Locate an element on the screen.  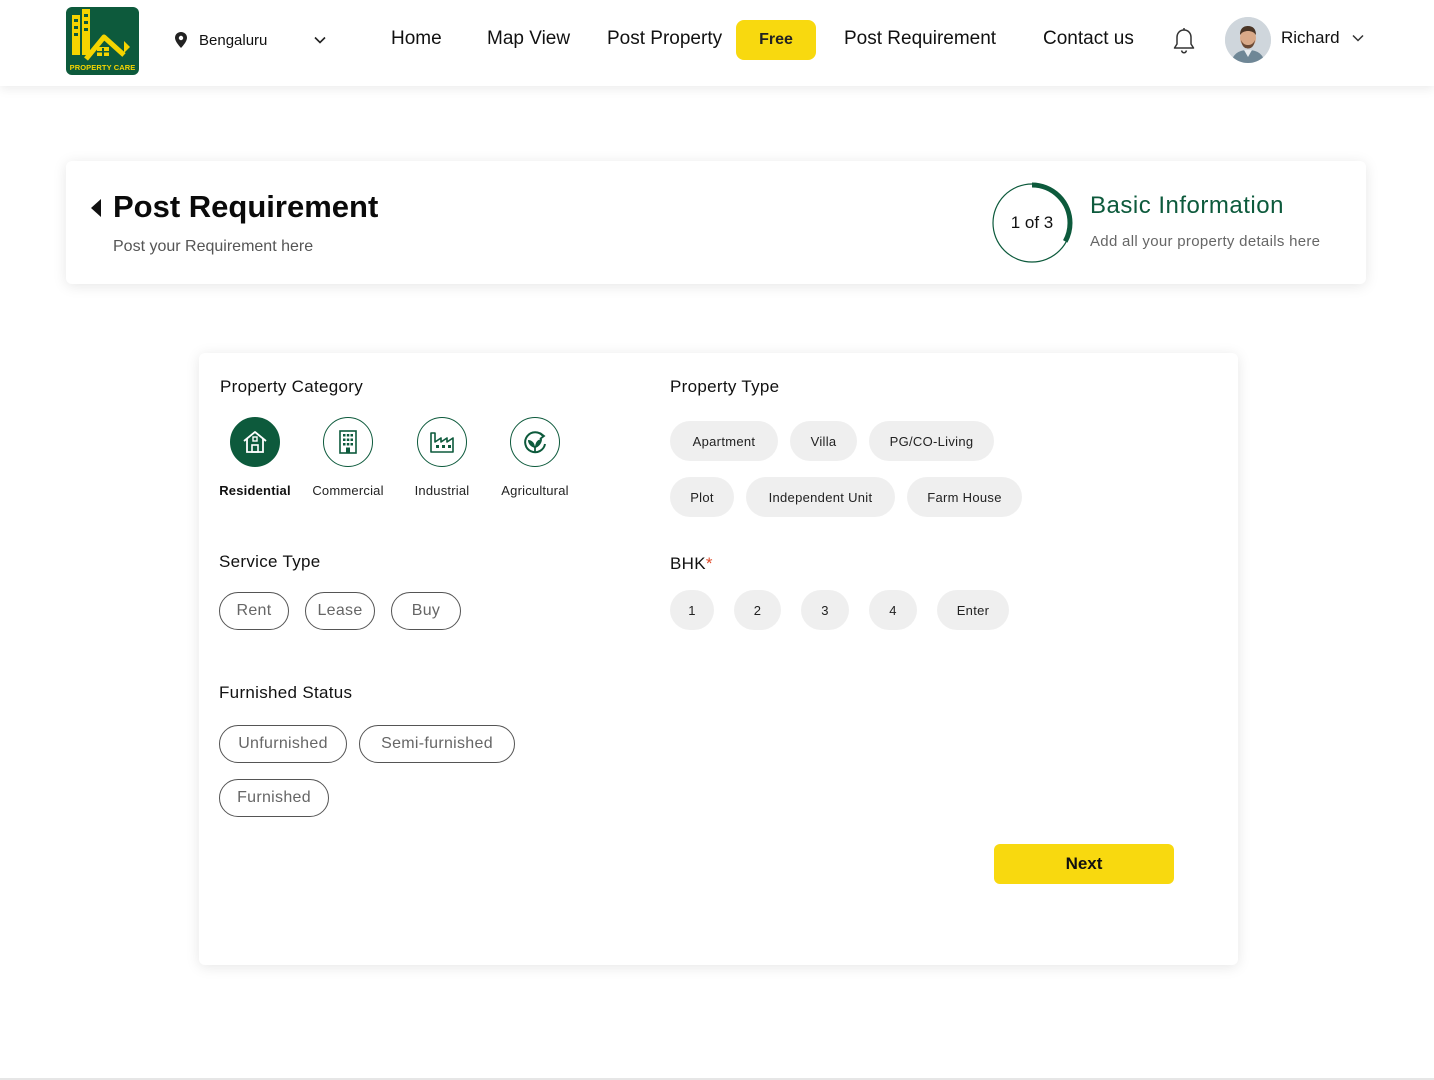
category-industrial: Industrial is located at coordinates (442, 457).